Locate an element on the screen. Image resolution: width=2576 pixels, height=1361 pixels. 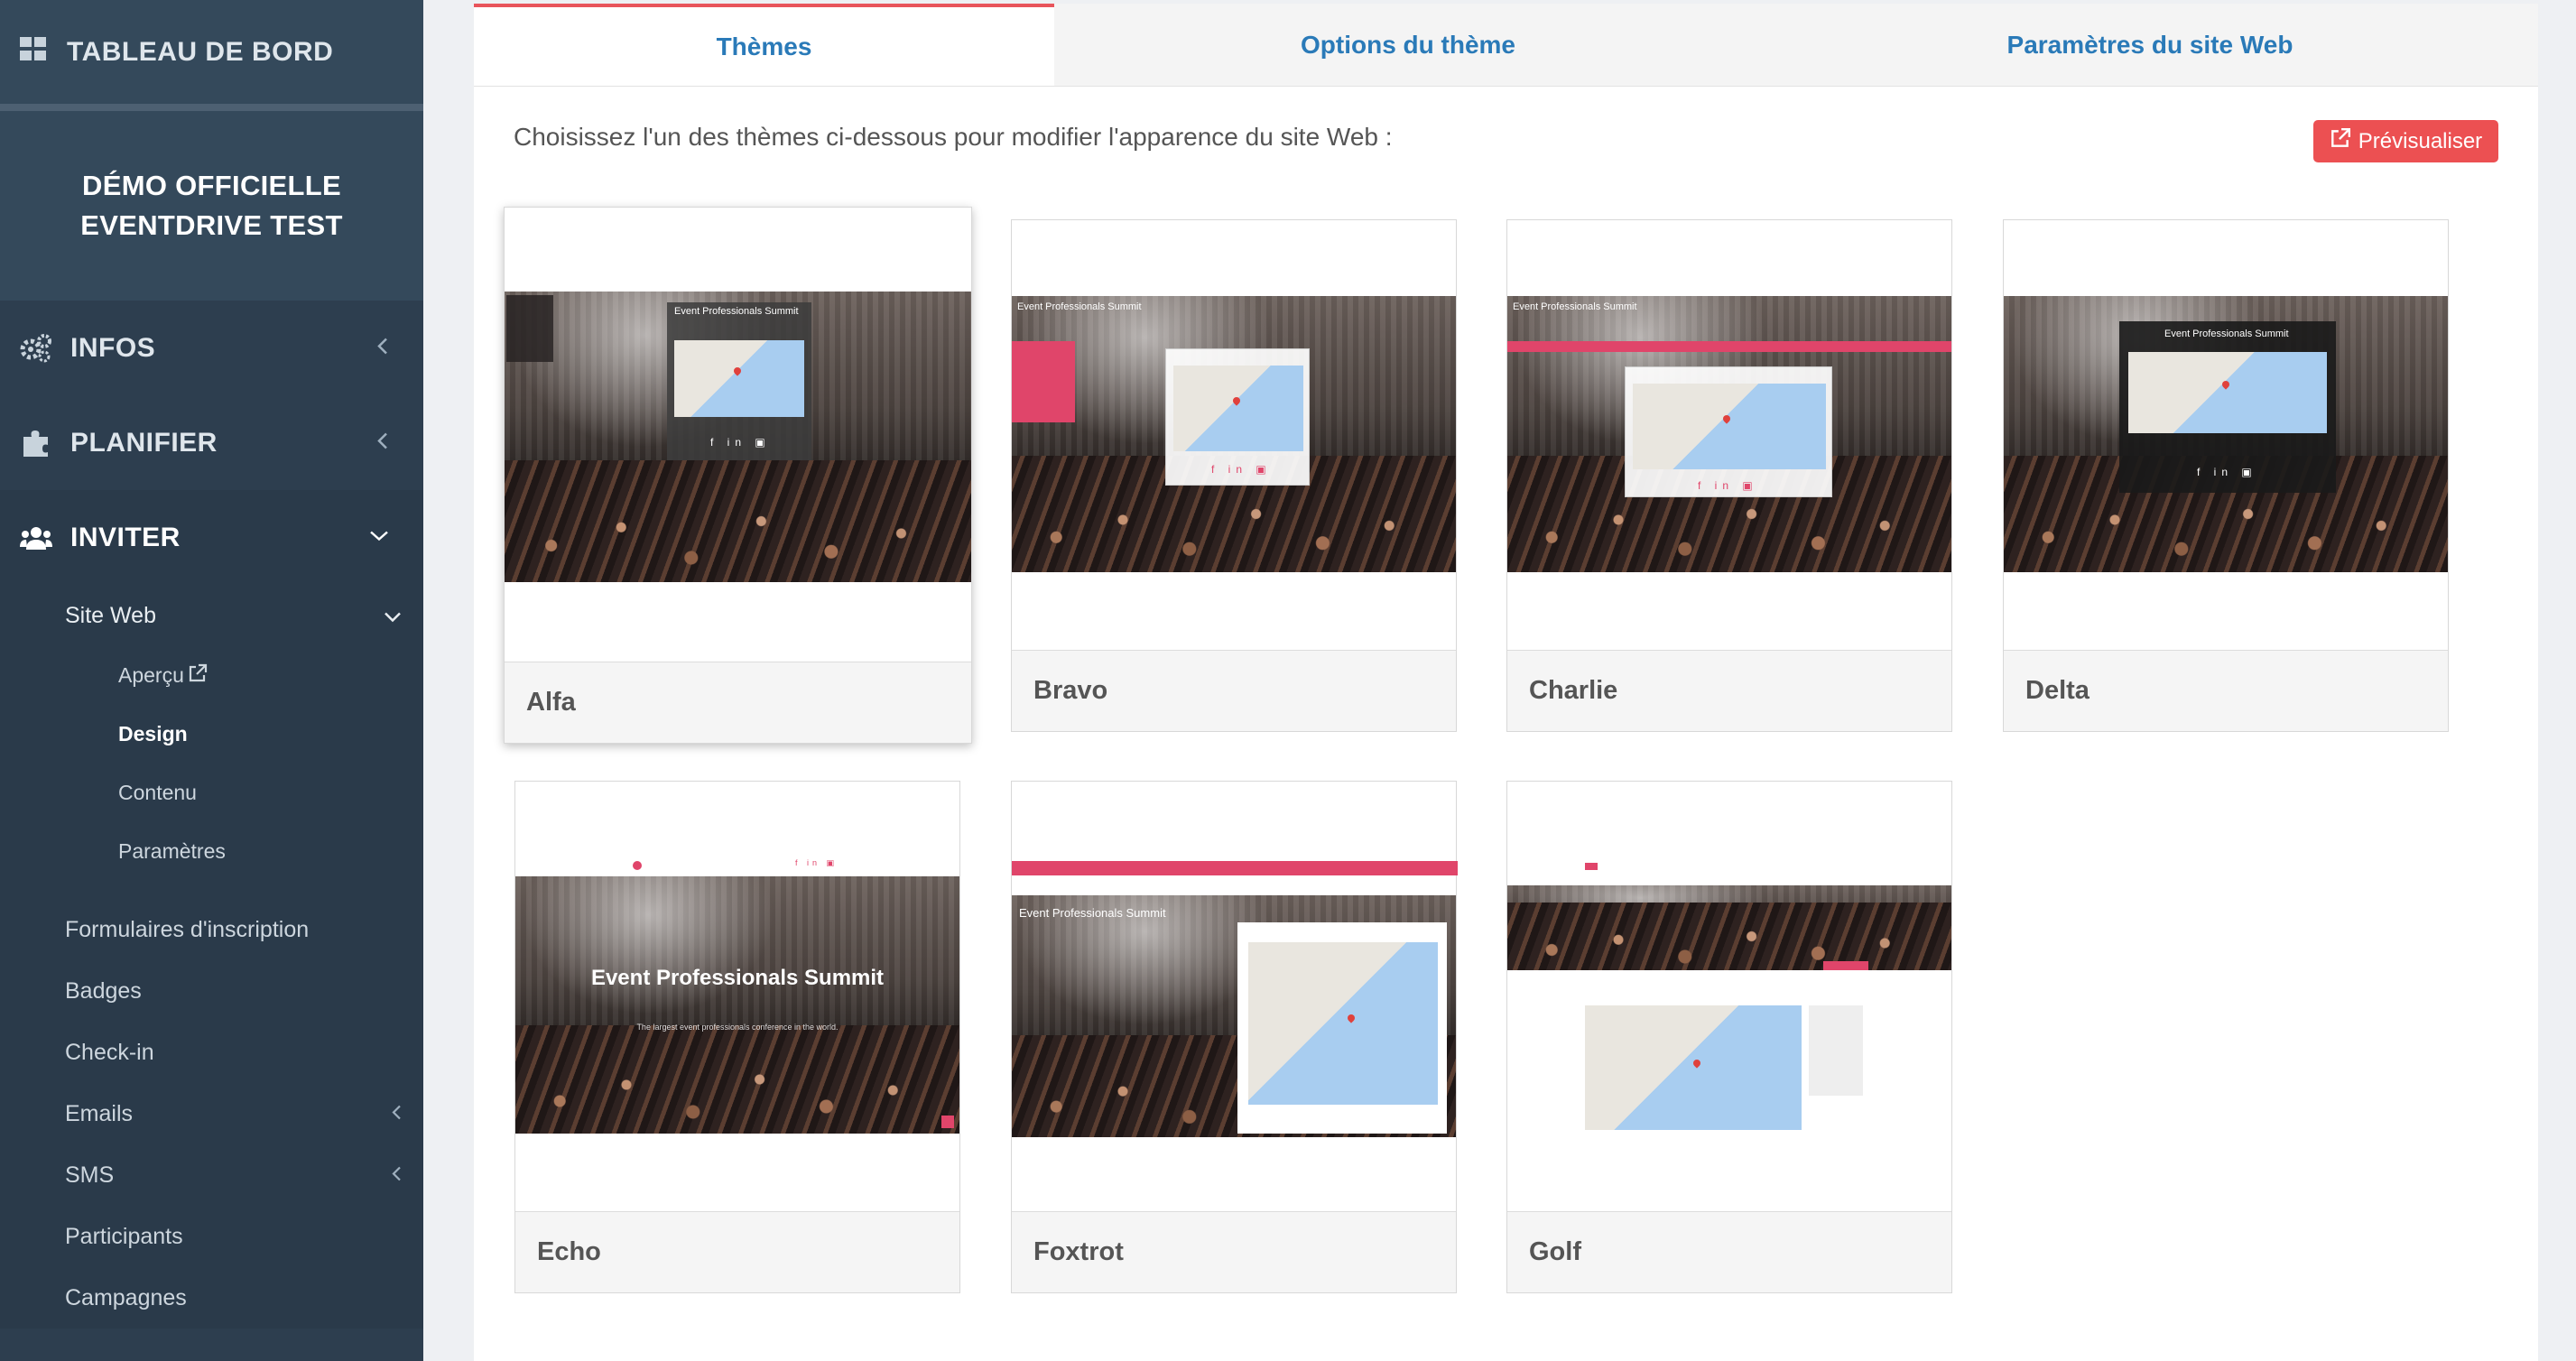
sidebar-item-apercu: Aperçu is located at coordinates (211, 675).